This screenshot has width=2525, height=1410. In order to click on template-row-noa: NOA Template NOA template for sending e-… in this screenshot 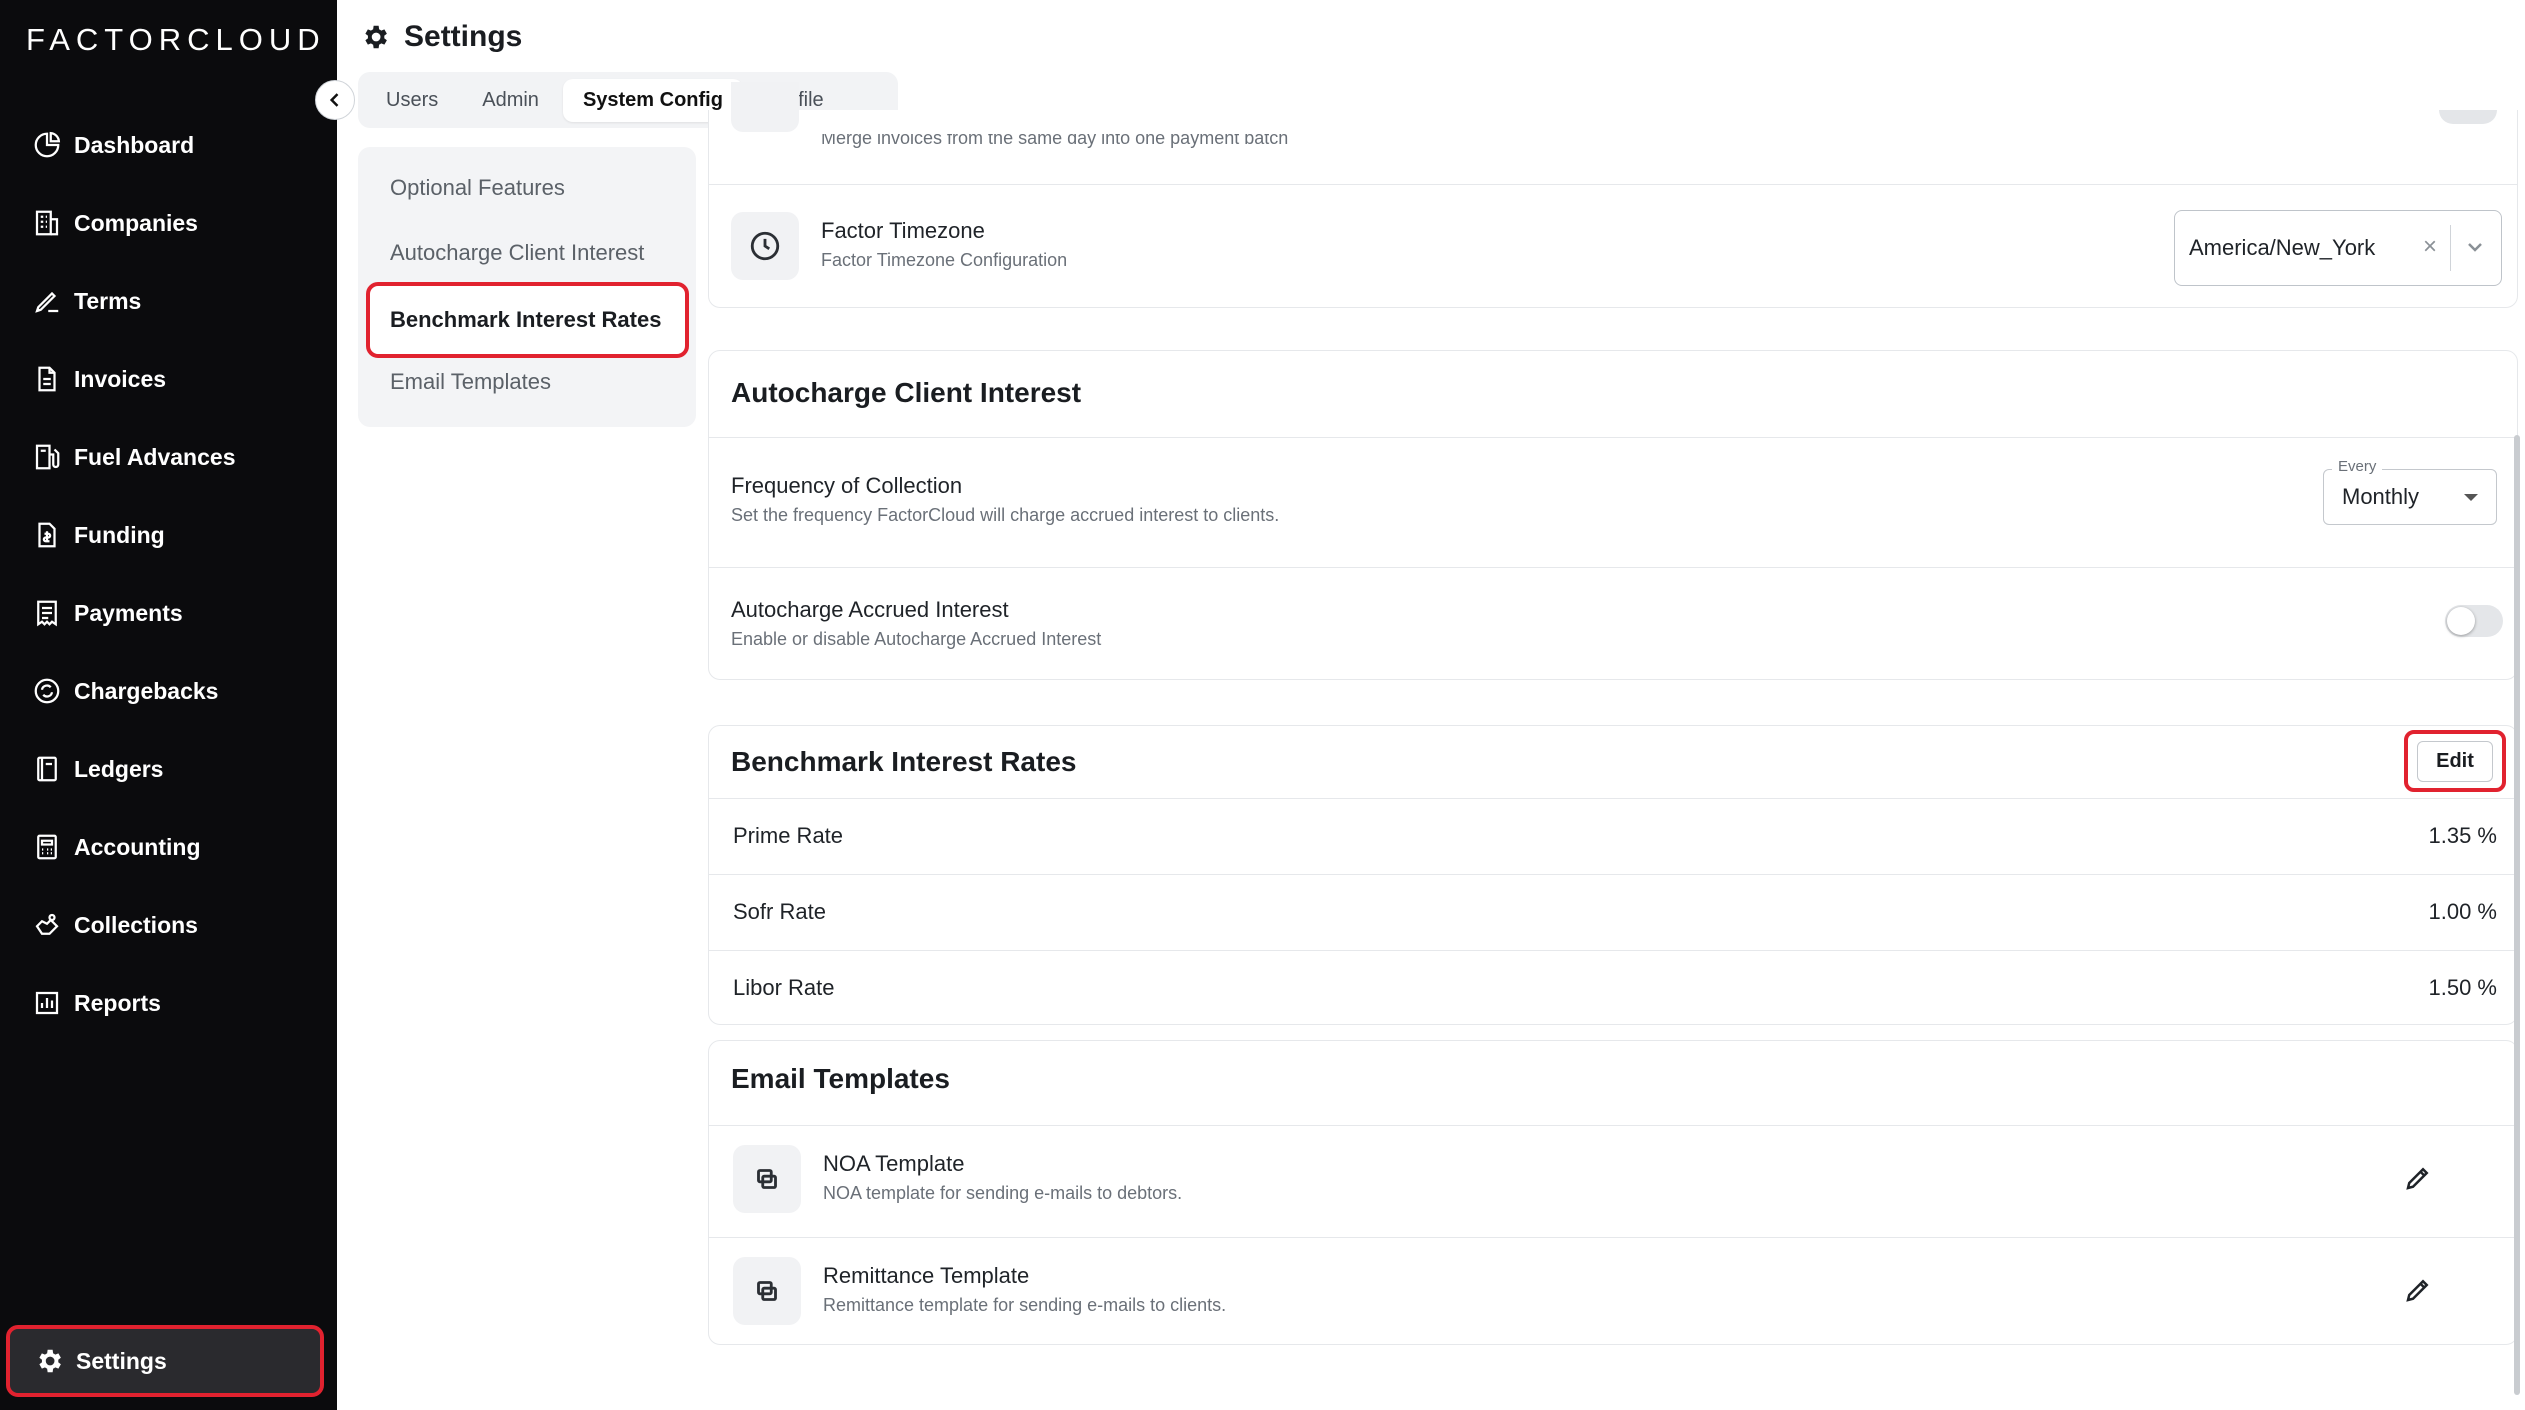, I will do `click(1002, 1177)`.